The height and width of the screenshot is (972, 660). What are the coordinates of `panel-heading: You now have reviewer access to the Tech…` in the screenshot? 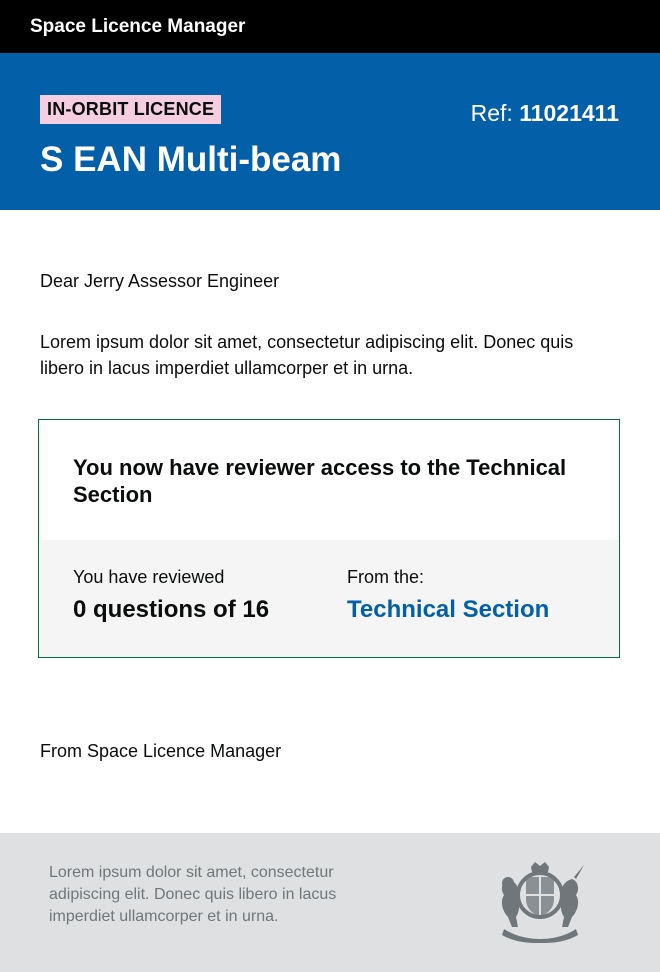 It's located at (320, 481).